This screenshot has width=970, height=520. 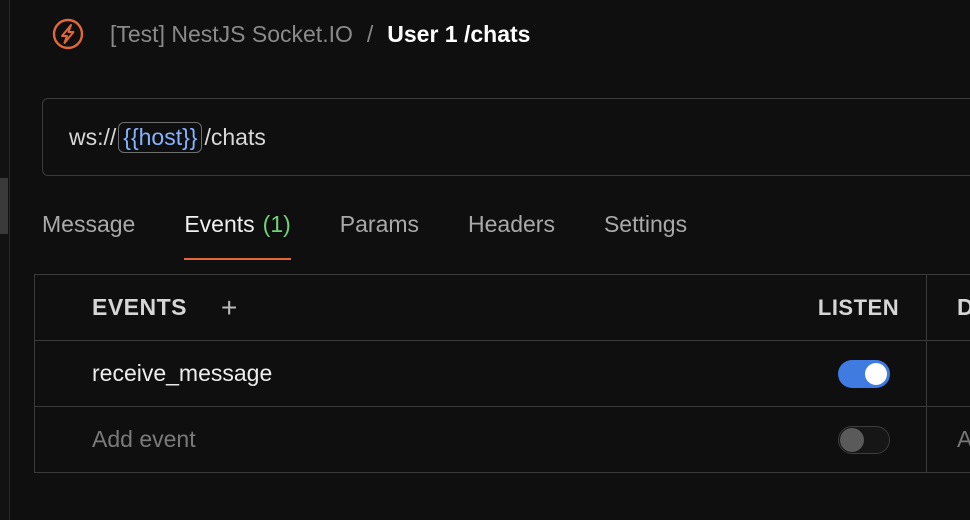 I want to click on url-input: ws:// {{host}} /chats, so click(x=506, y=137).